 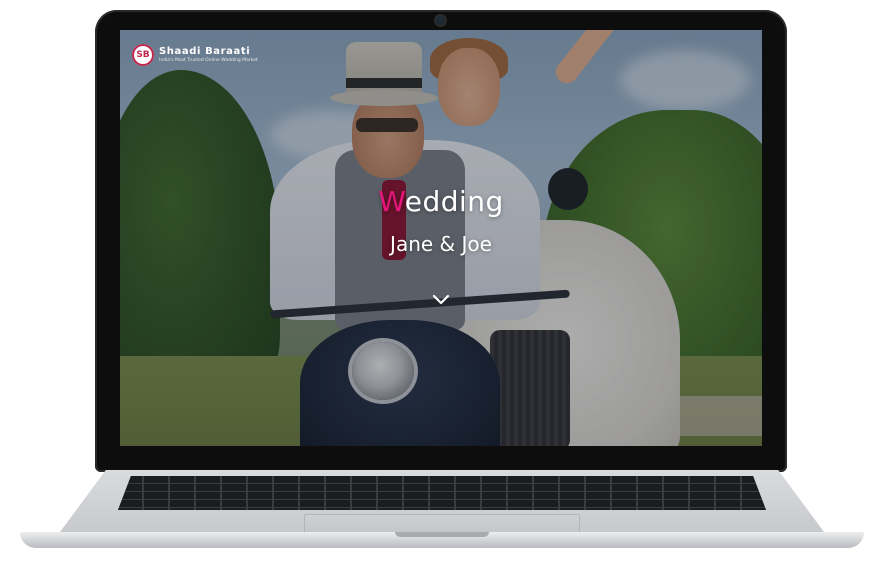 What do you see at coordinates (143, 55) in the screenshot?
I see `shaadi-baraati-logo-icon: SB` at bounding box center [143, 55].